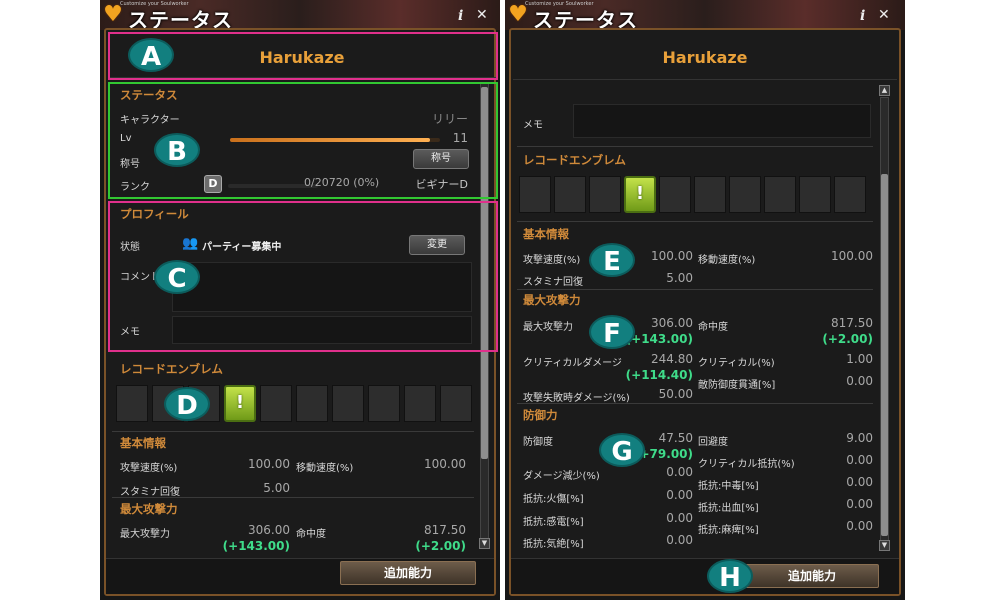 The image size is (1000, 600). Describe the element at coordinates (177, 277) in the screenshot. I see `annotation-badge-c: C` at that location.